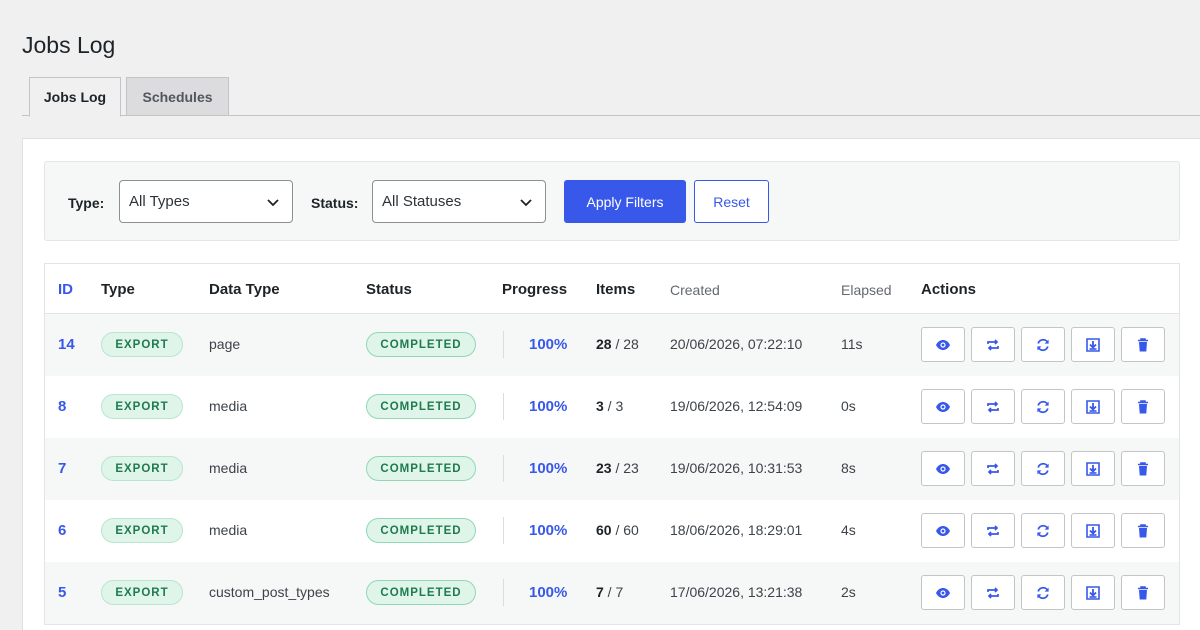 The width and height of the screenshot is (1200, 630). Describe the element at coordinates (616, 289) in the screenshot. I see `header-items: Items` at that location.